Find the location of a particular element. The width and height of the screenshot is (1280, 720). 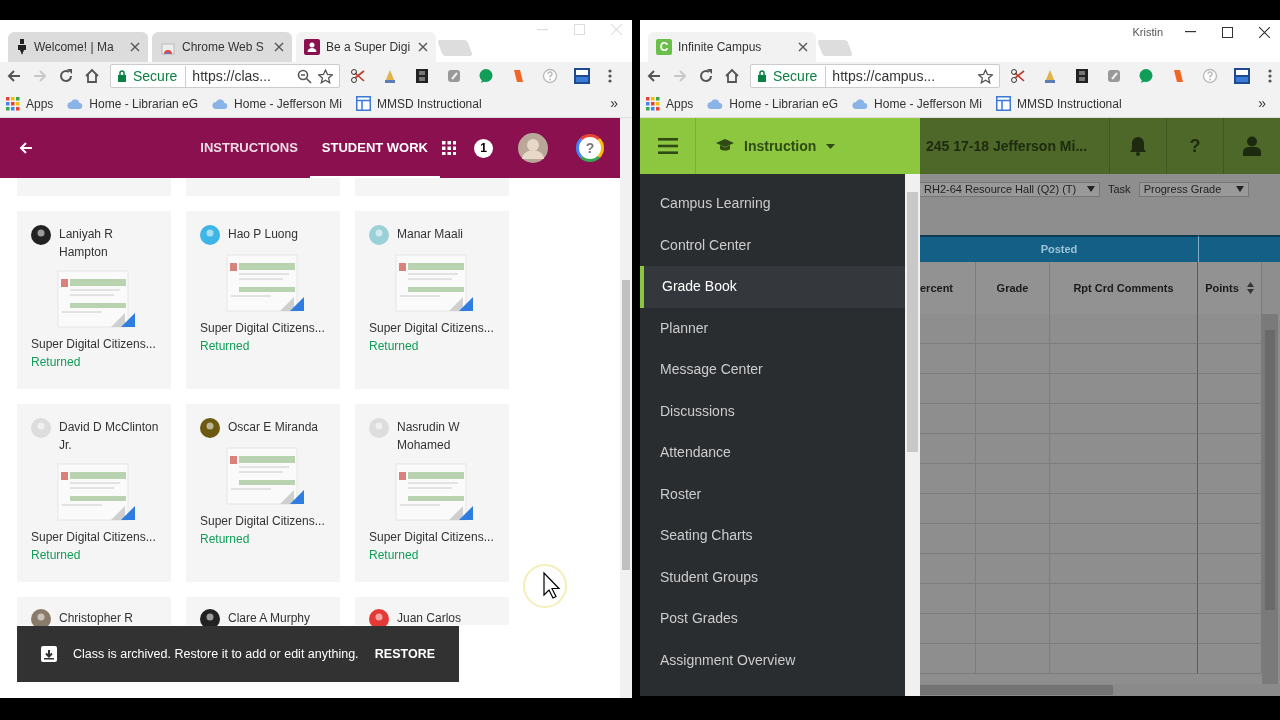

menu-item: Post Grades is located at coordinates (772, 619).